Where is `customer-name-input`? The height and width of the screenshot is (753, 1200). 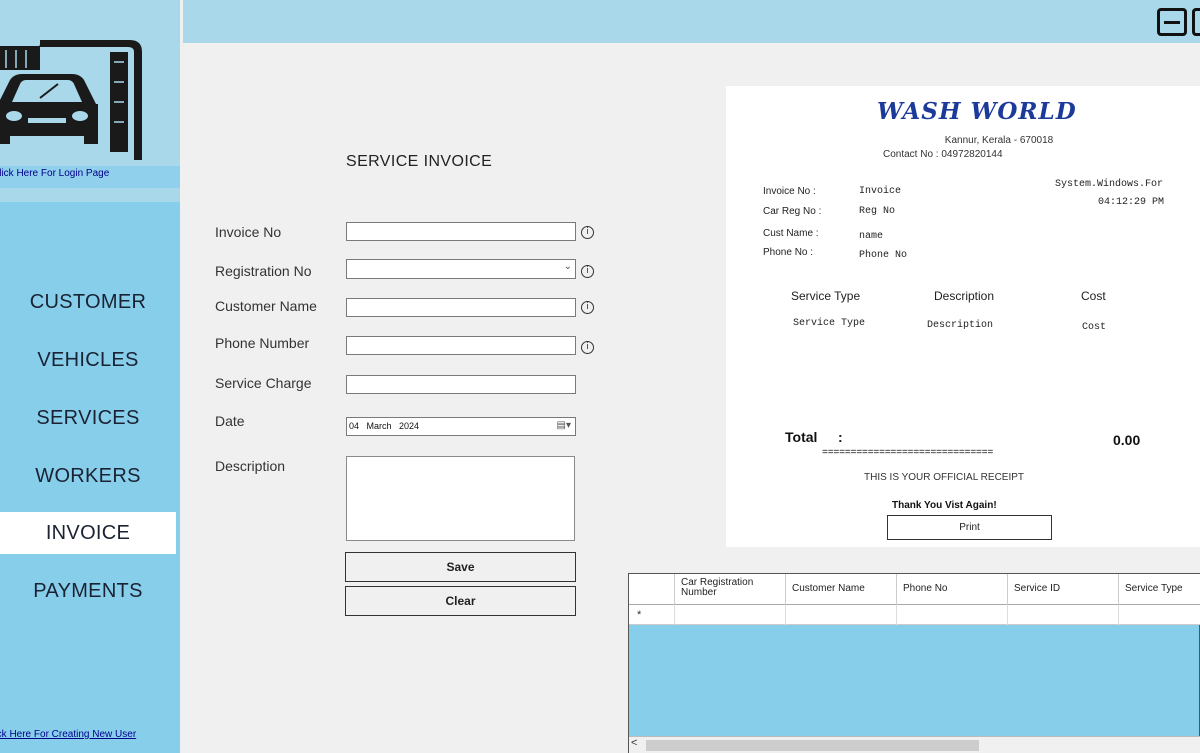 customer-name-input is located at coordinates (461, 307).